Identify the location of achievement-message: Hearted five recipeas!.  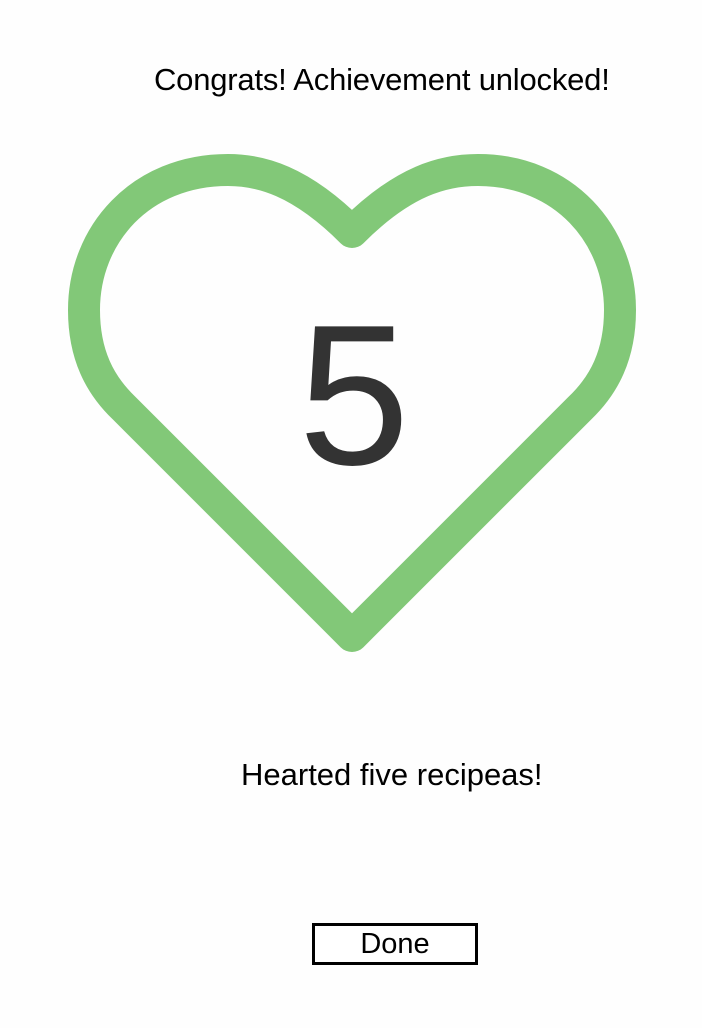
(392, 774).